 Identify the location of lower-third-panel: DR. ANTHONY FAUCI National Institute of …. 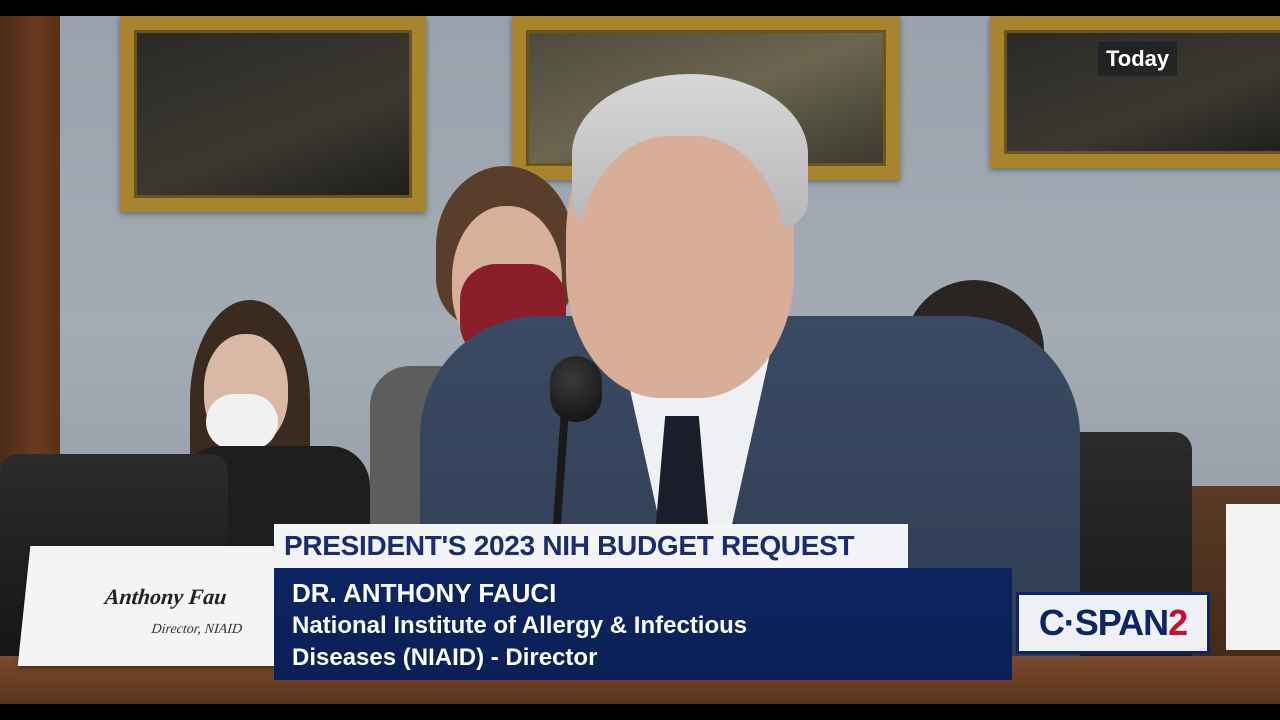
(643, 624).